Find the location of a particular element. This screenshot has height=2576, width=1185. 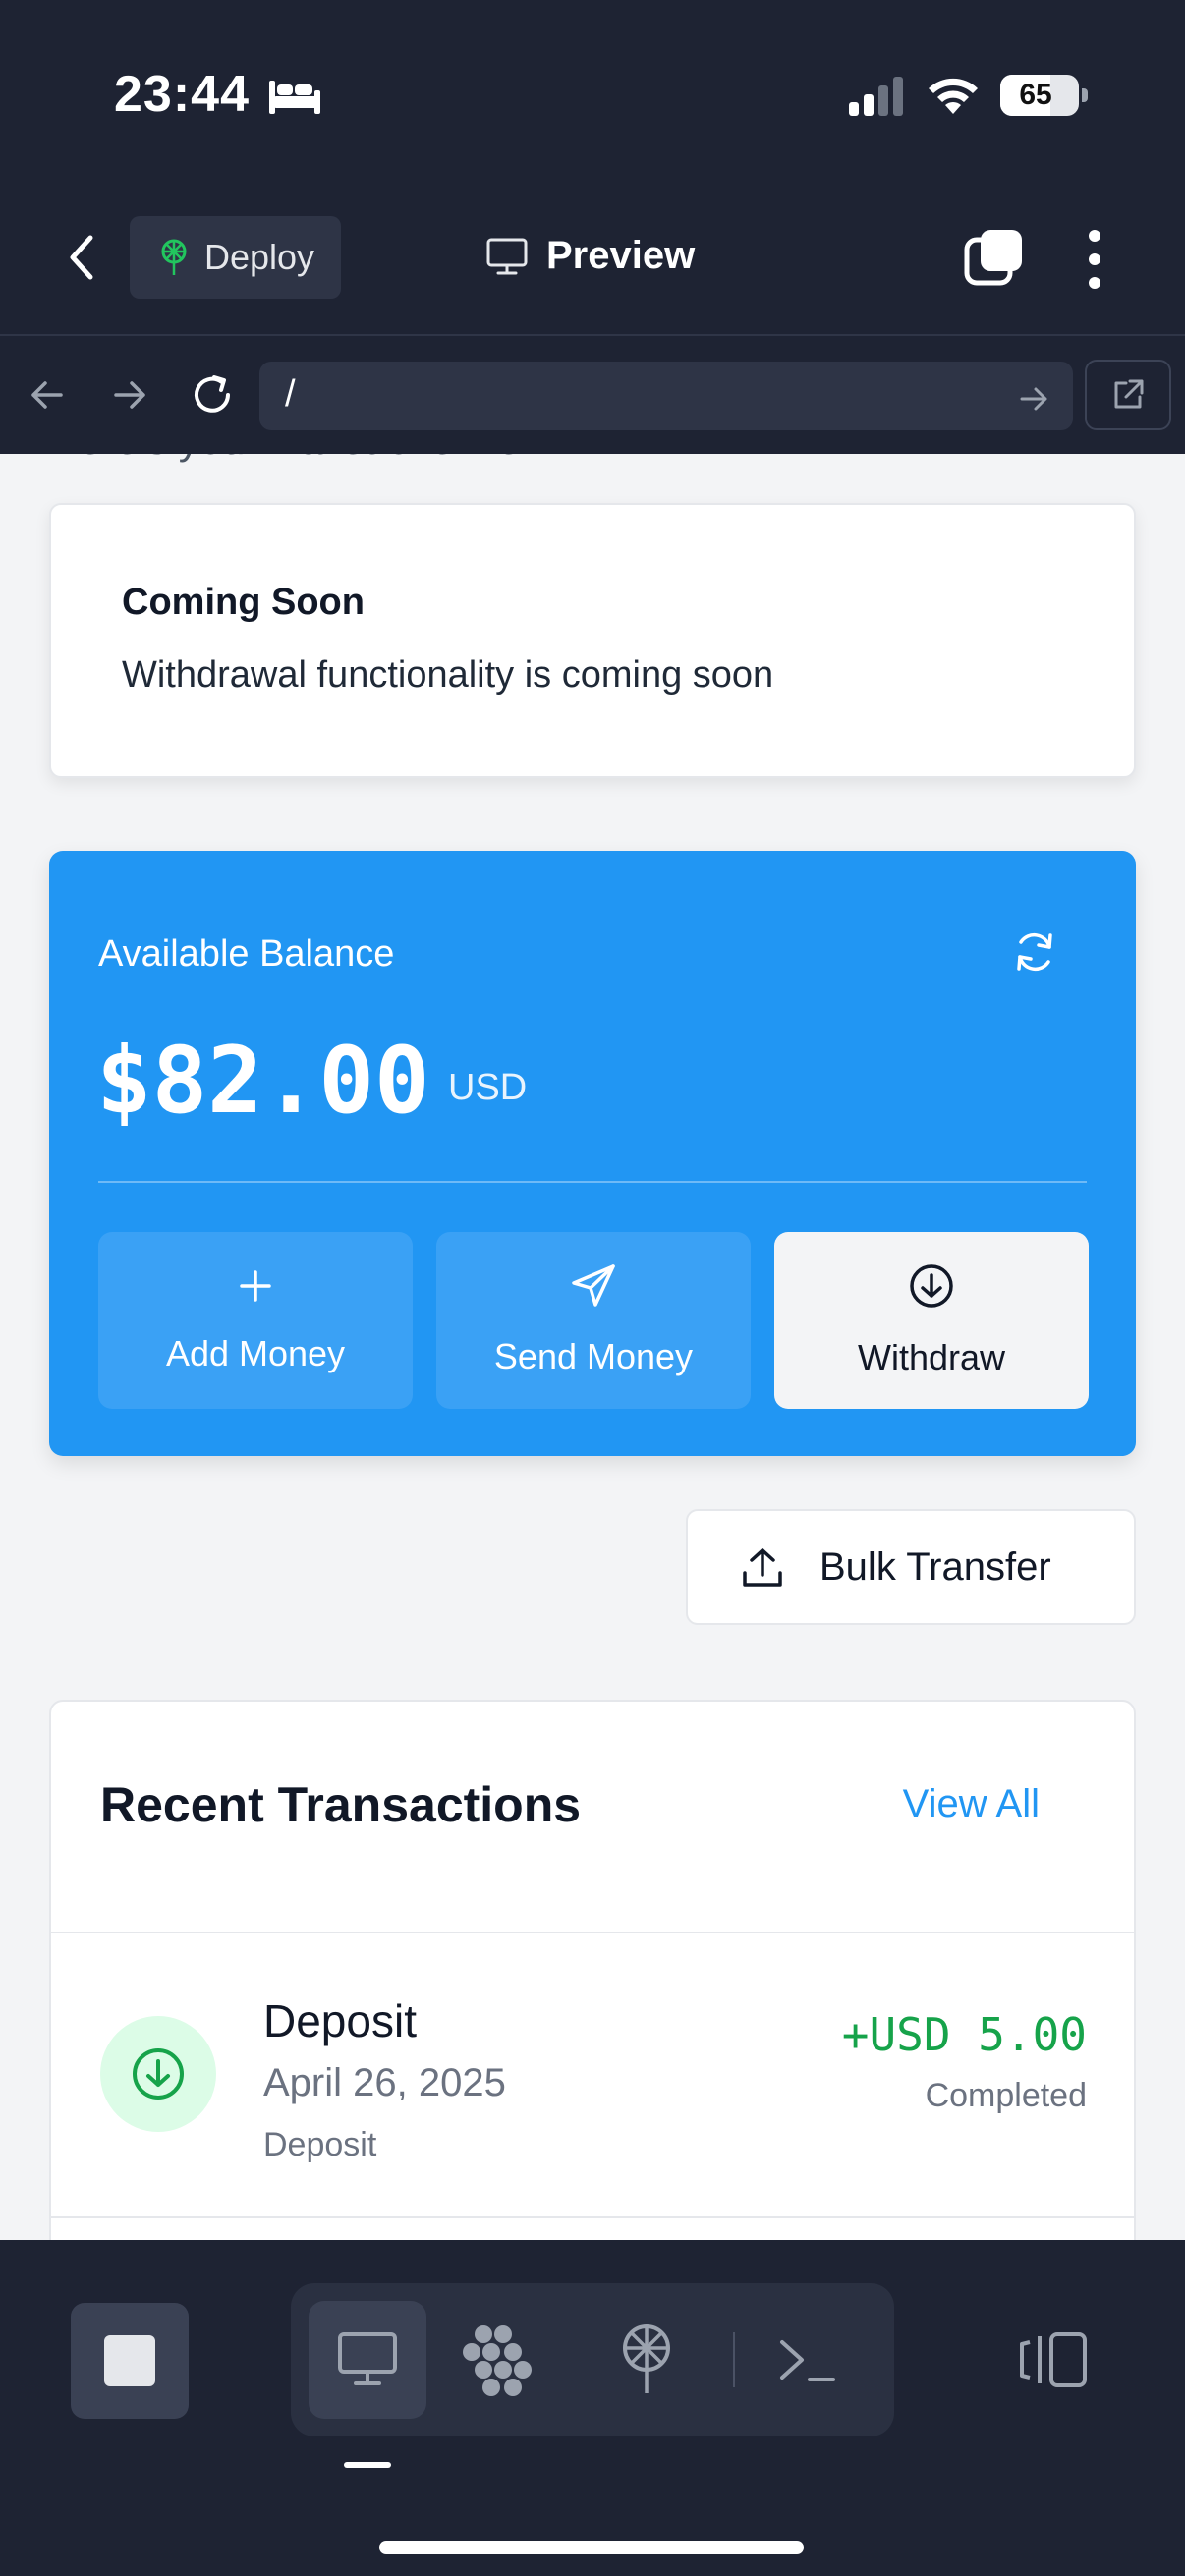

cellular-signal-icon is located at coordinates (876, 96).